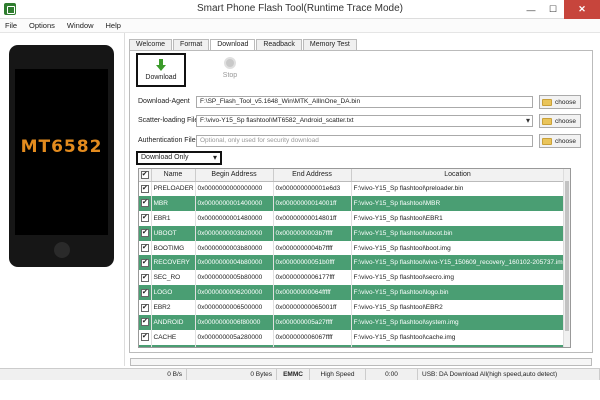  What do you see at coordinates (230, 70) in the screenshot?
I see `stop-button: Stop` at bounding box center [230, 70].